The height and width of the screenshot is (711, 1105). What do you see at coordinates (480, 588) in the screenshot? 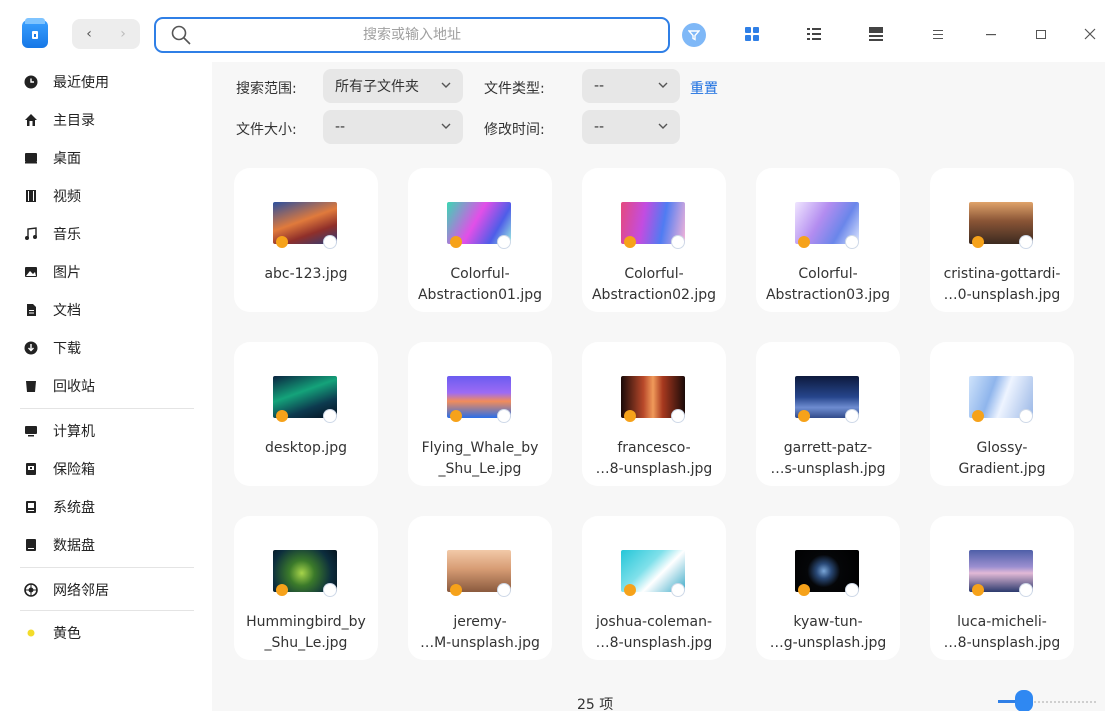
I see `file-tile: jeremy- …M-unsplash.jpg` at bounding box center [480, 588].